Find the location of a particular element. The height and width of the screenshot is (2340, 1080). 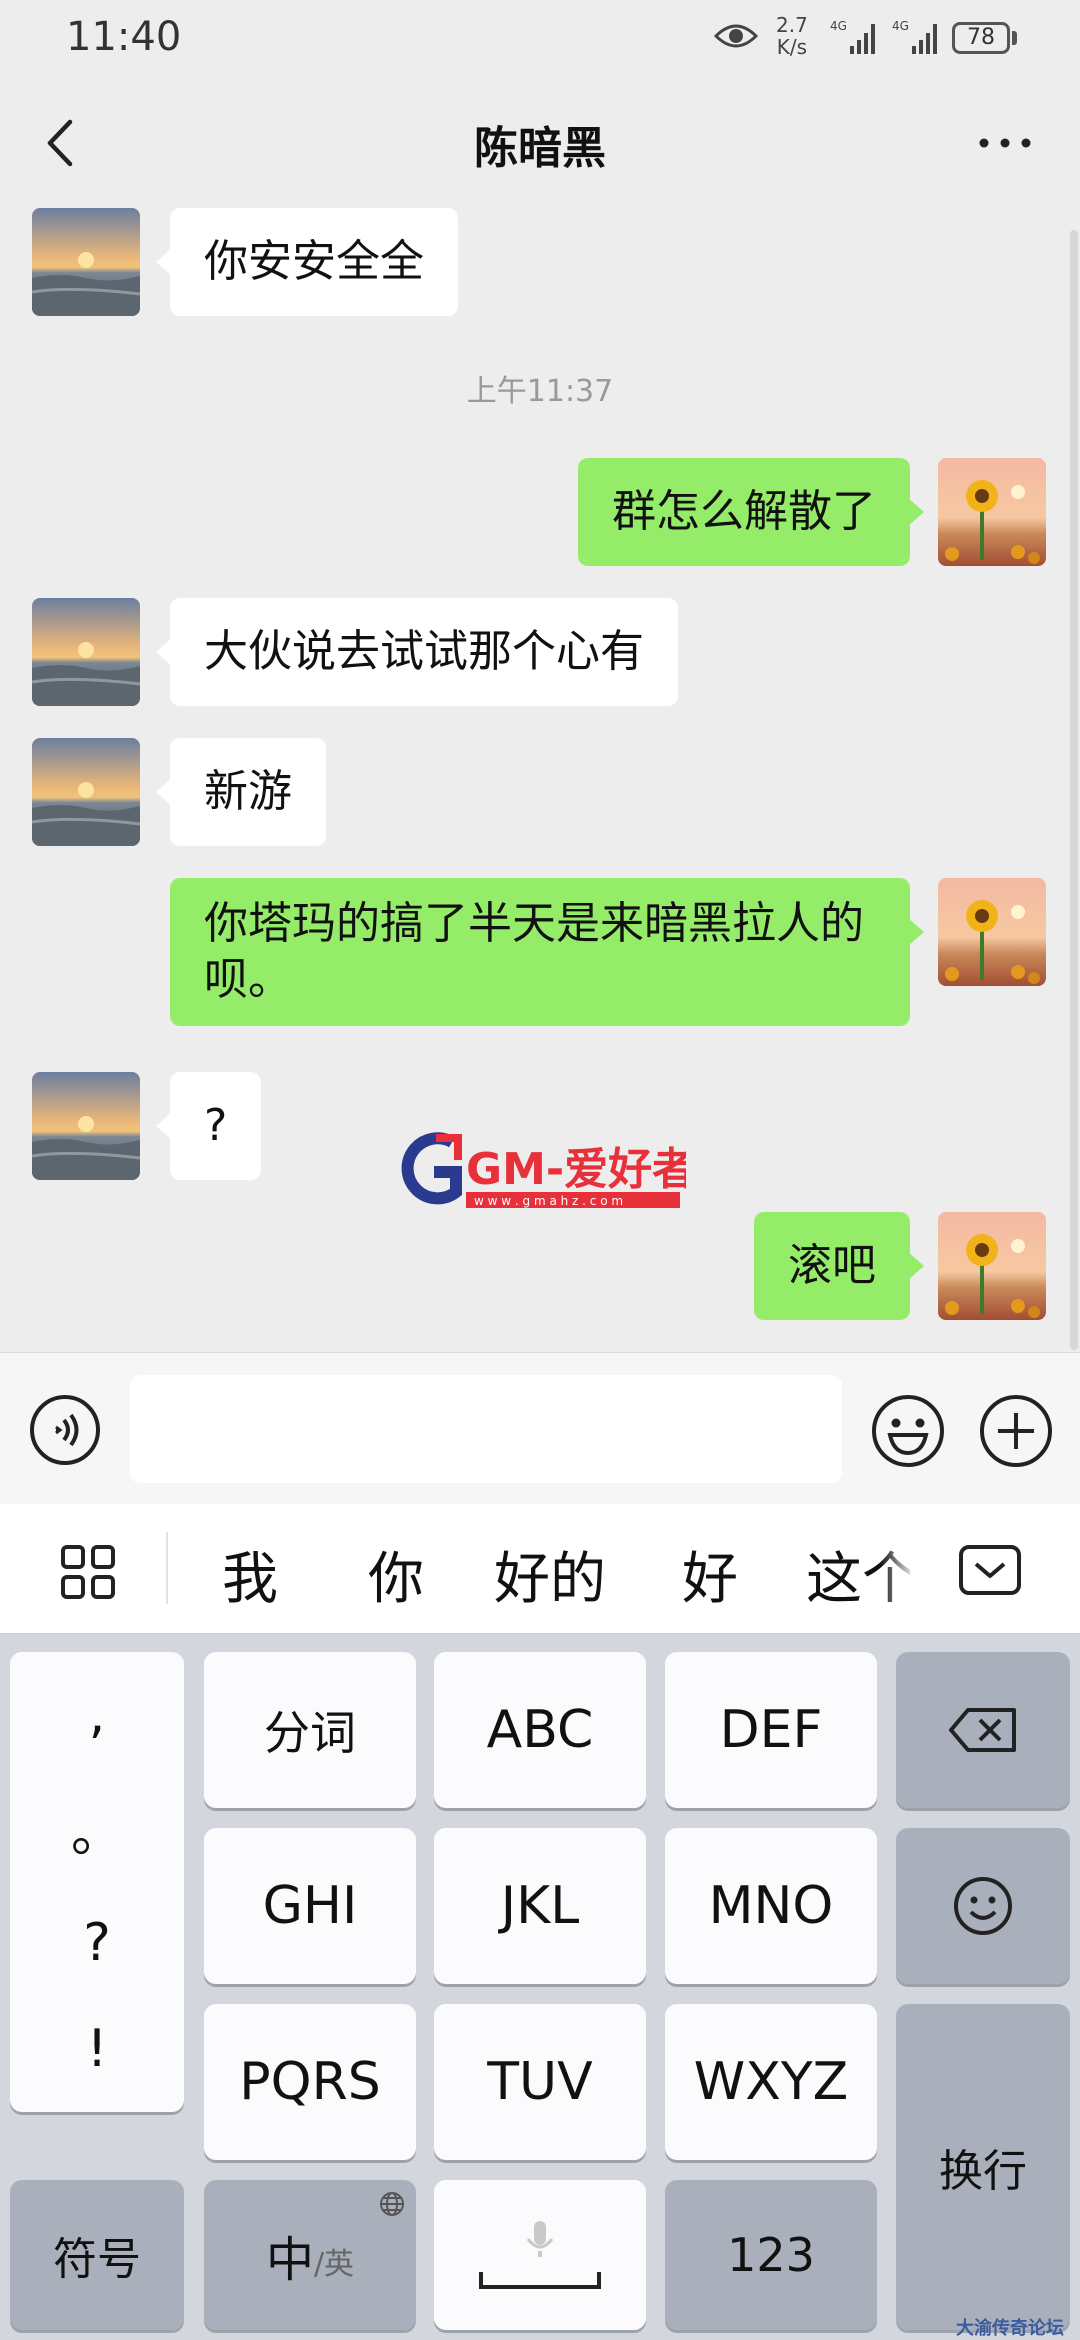

mode-main-label: 中 is located at coordinates (289, 2260).